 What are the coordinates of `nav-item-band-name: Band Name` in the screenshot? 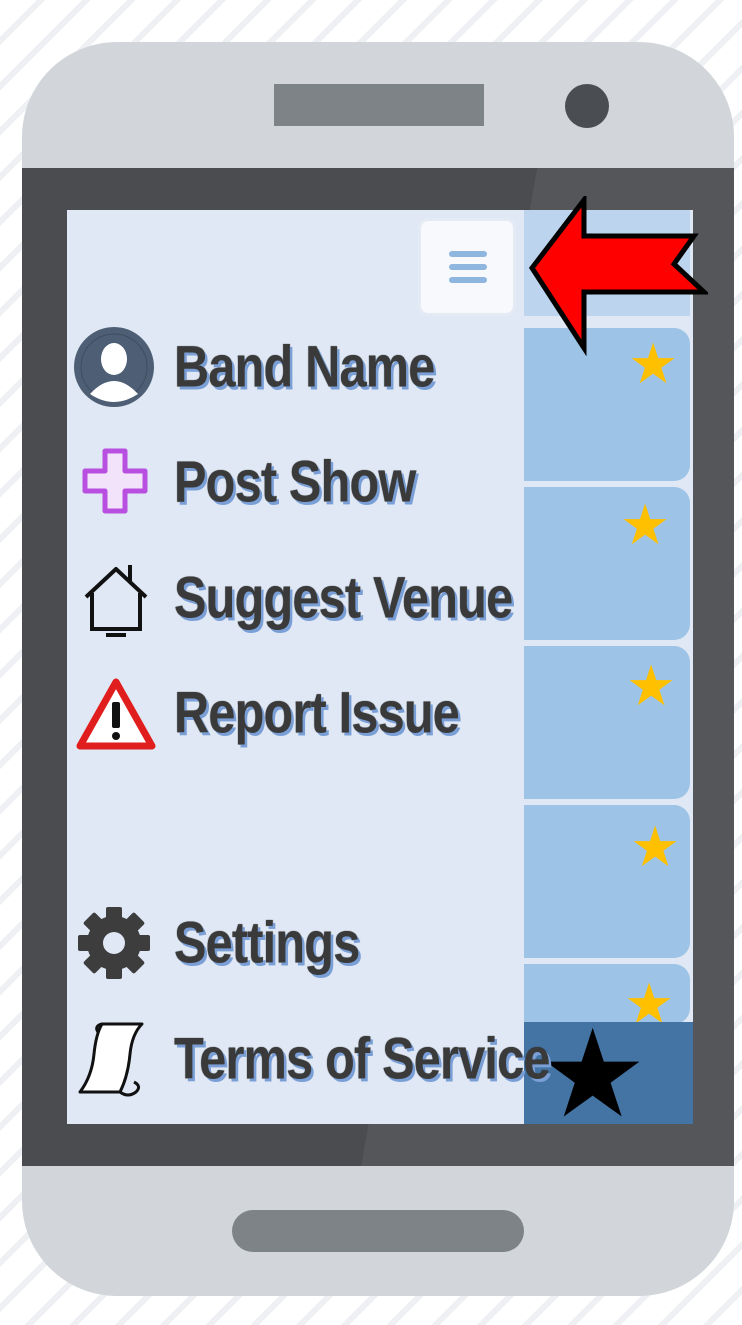 It's located at (282, 367).